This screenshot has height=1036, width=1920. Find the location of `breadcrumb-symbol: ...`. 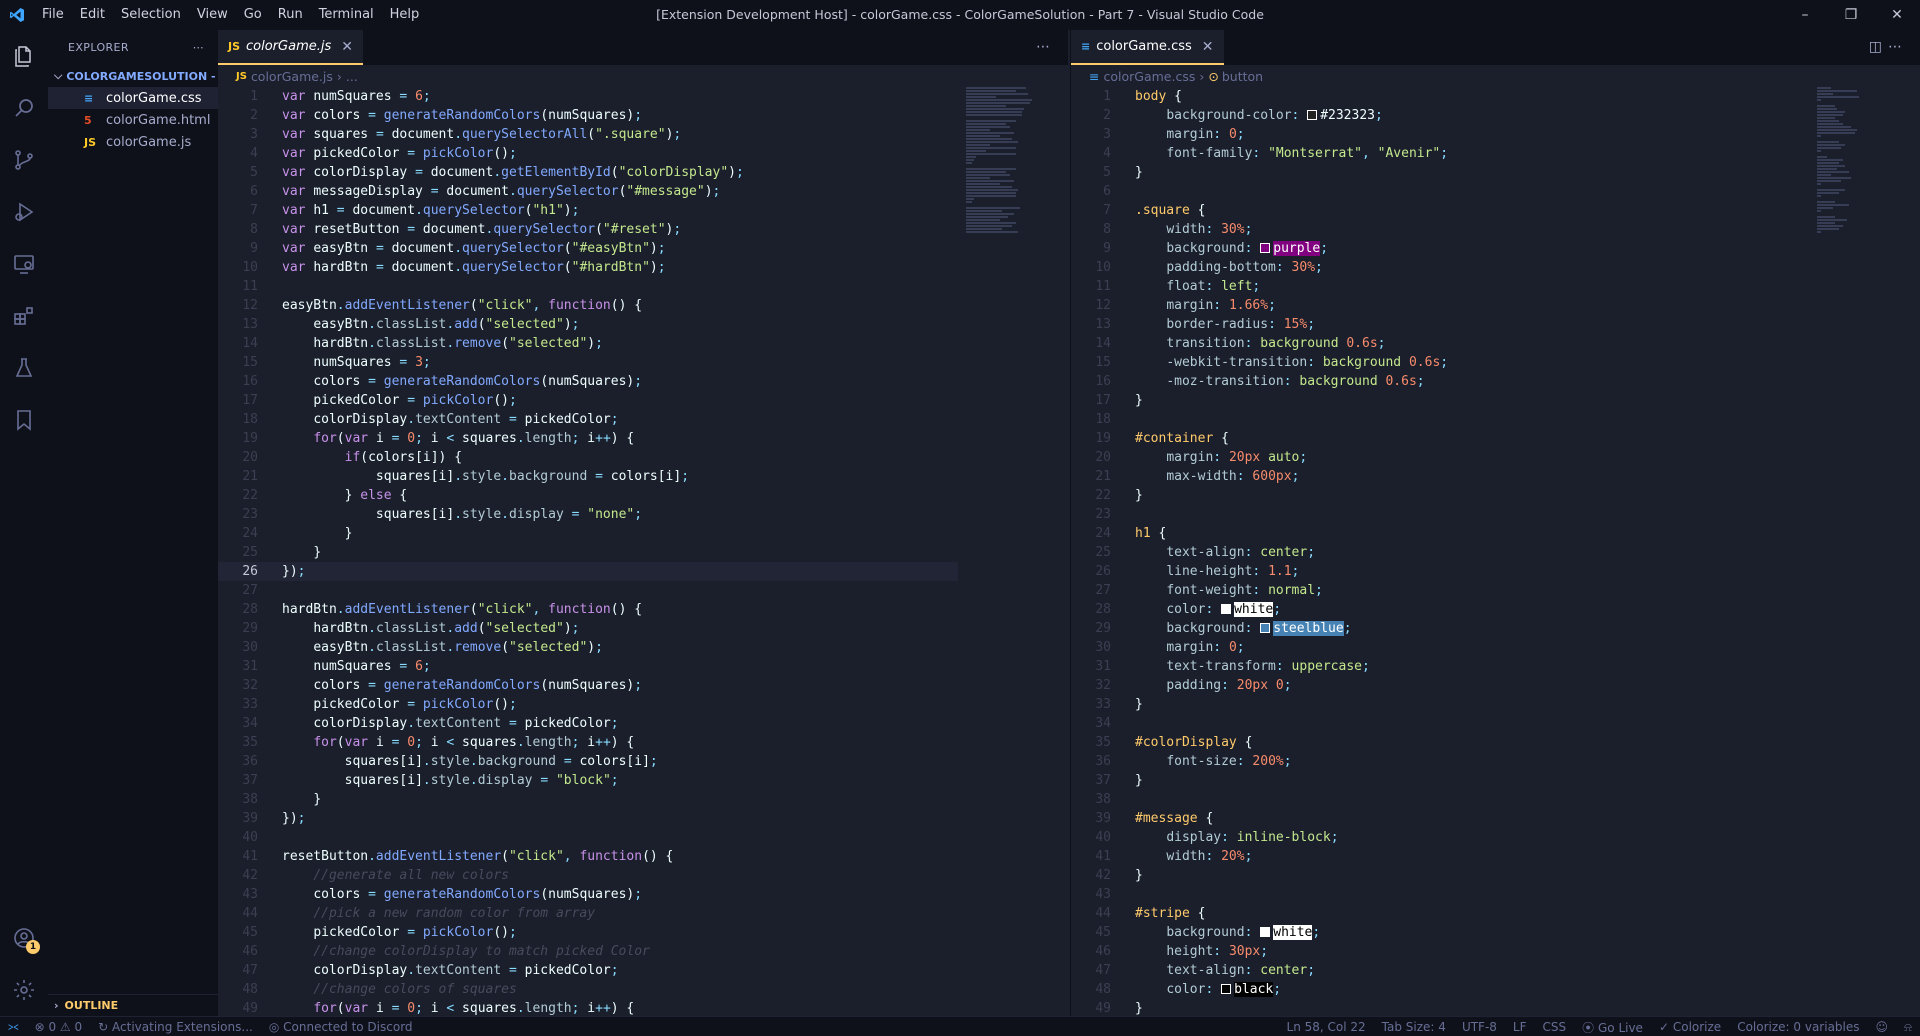

breadcrumb-symbol: ... is located at coordinates (352, 76).